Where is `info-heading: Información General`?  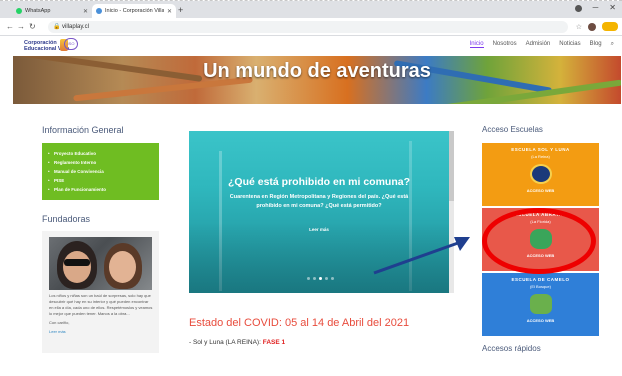
info-heading: Información General is located at coordinates (83, 130).